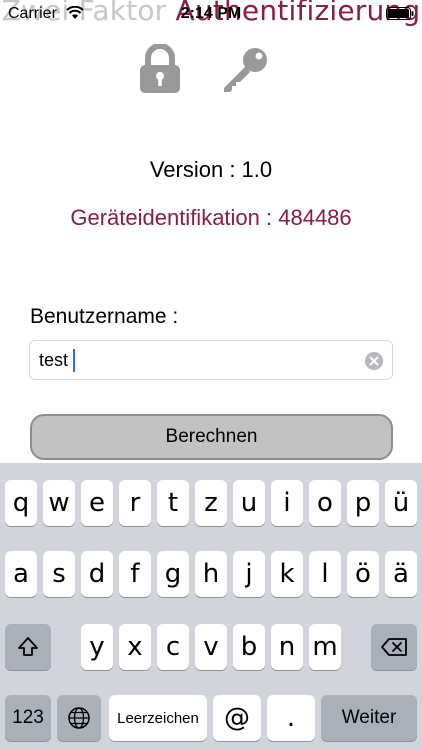 This screenshot has width=422, height=750. I want to click on key-m: m, so click(325, 647).